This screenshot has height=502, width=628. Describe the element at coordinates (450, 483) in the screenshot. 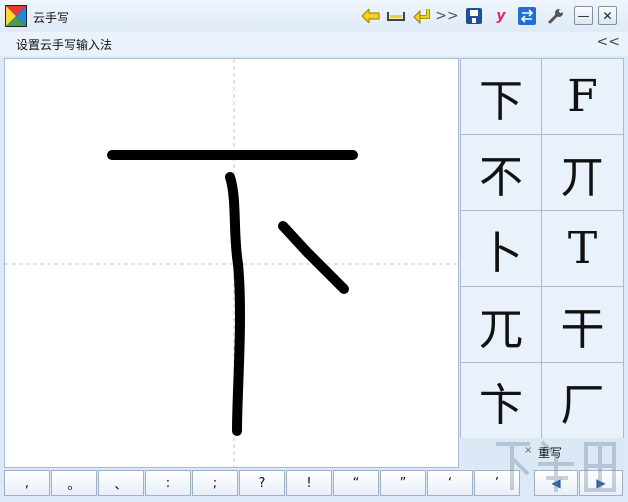

I see `punct-key: ‘` at that location.